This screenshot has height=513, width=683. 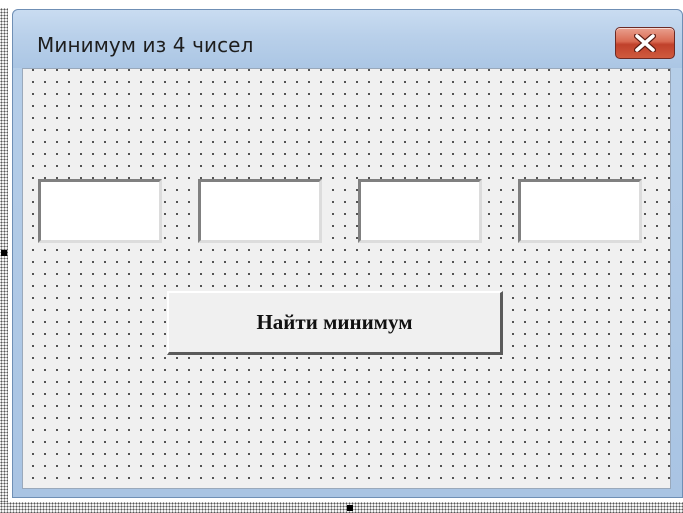 I want to click on close-icon, so click(x=645, y=43).